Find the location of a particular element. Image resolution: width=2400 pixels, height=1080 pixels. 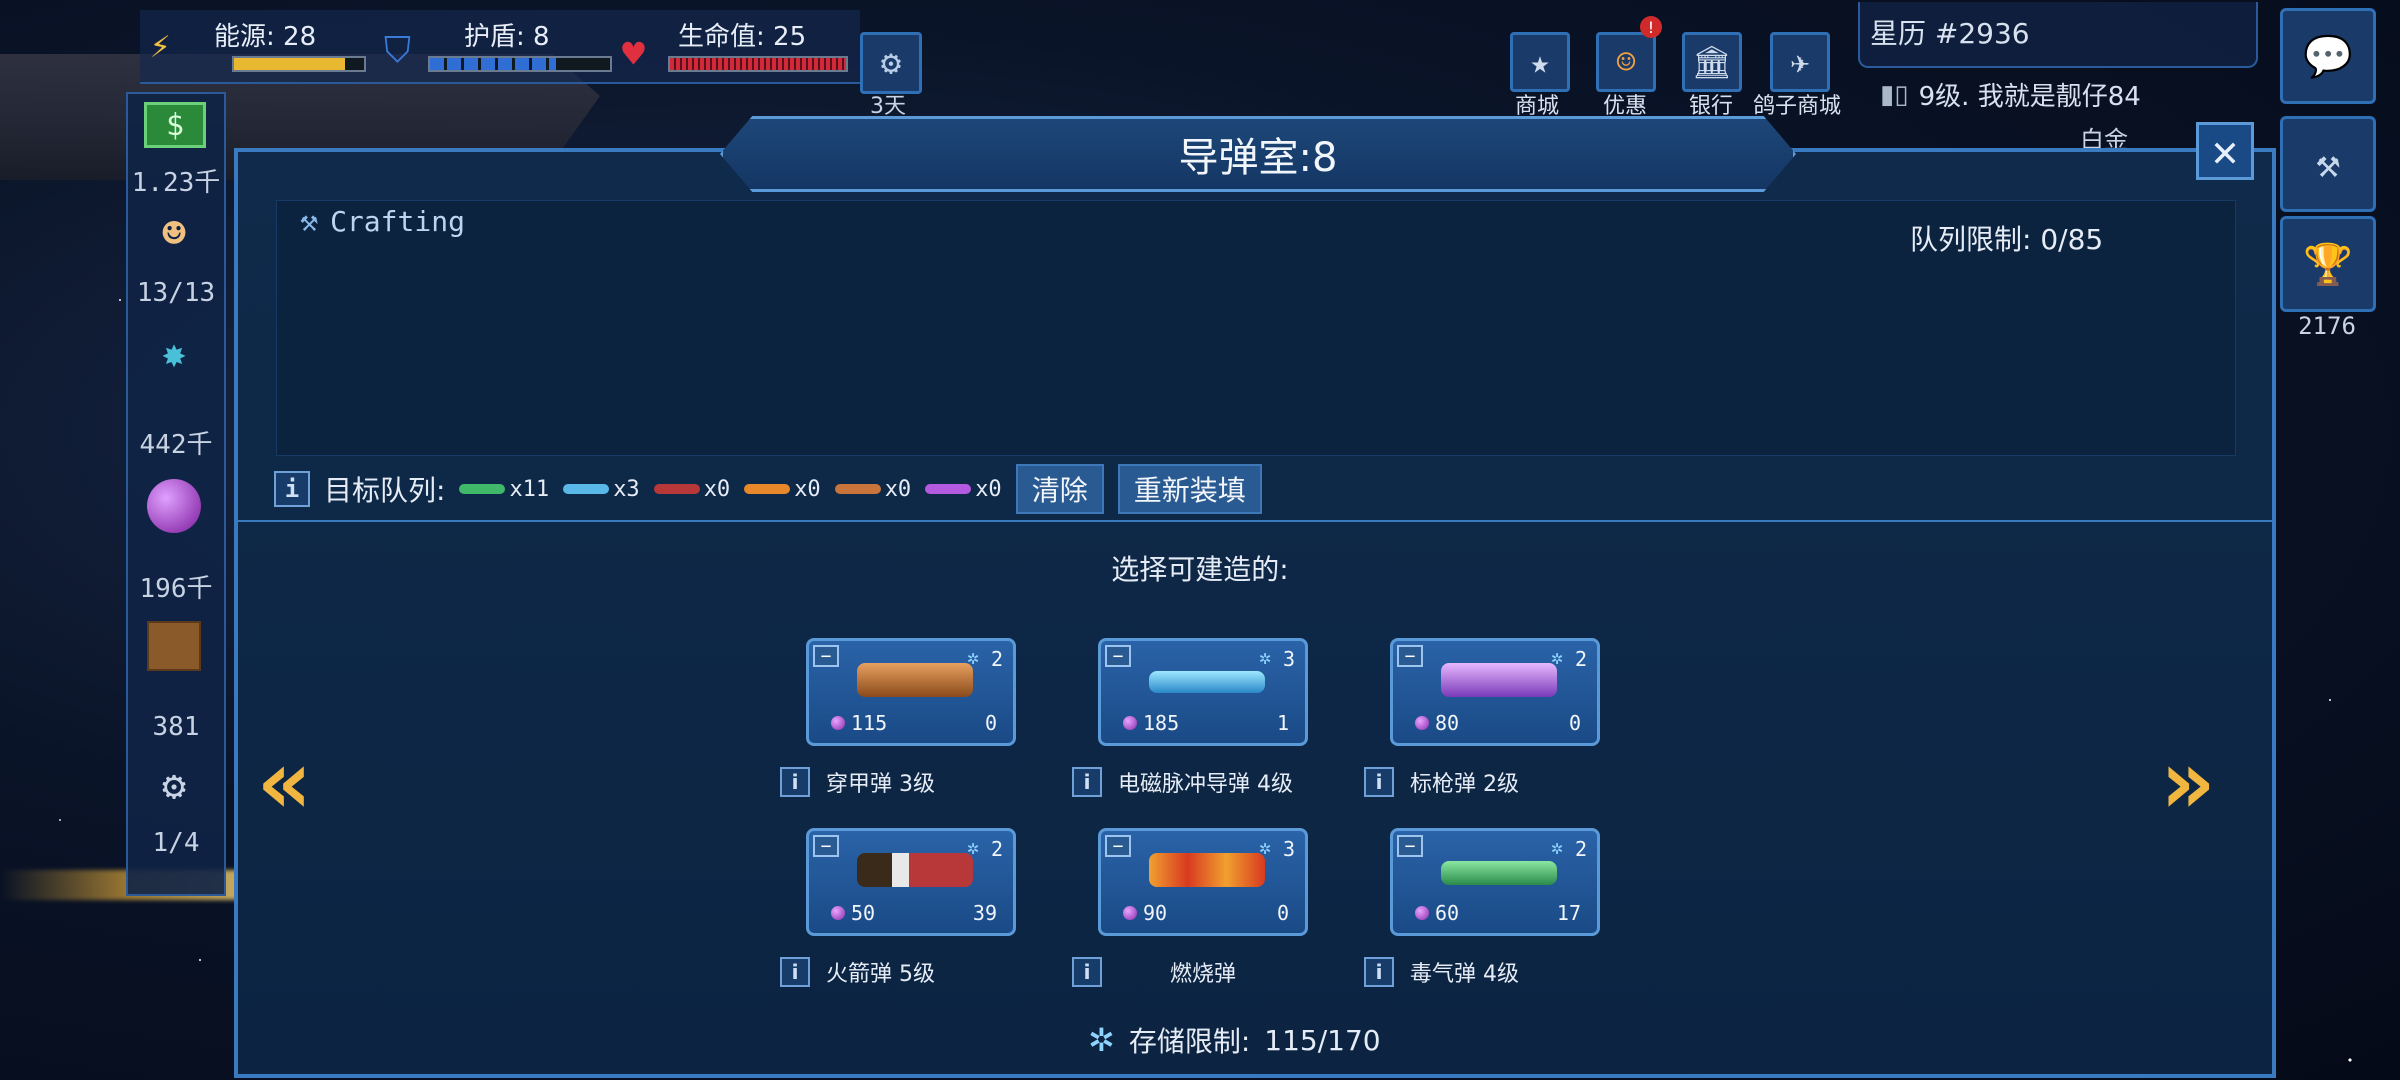

energy-fill is located at coordinates (289, 64).